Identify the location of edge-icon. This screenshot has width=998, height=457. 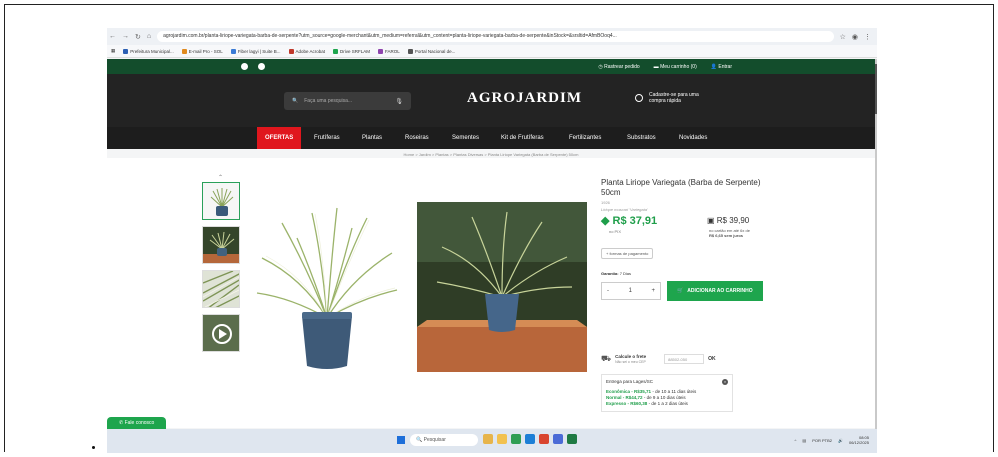
(530, 439).